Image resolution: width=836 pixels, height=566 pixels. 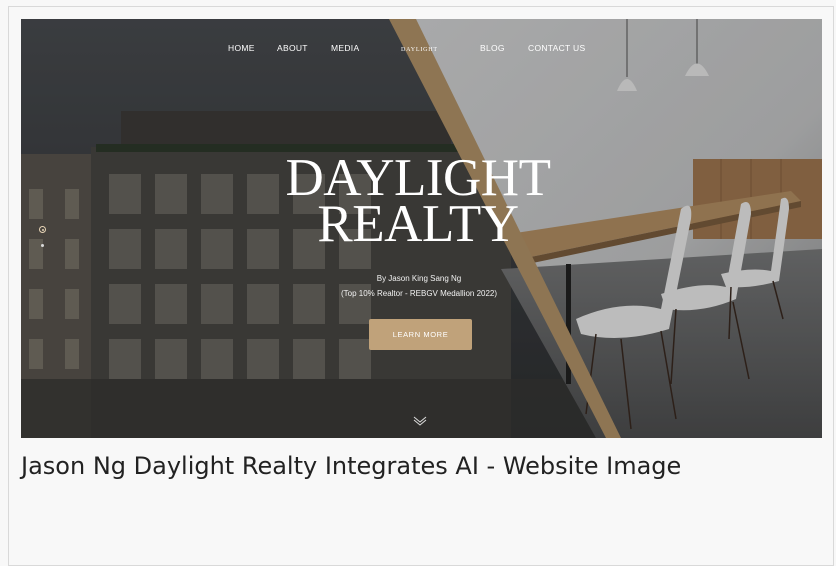 I want to click on slide-dot-active-icon, so click(x=42, y=229).